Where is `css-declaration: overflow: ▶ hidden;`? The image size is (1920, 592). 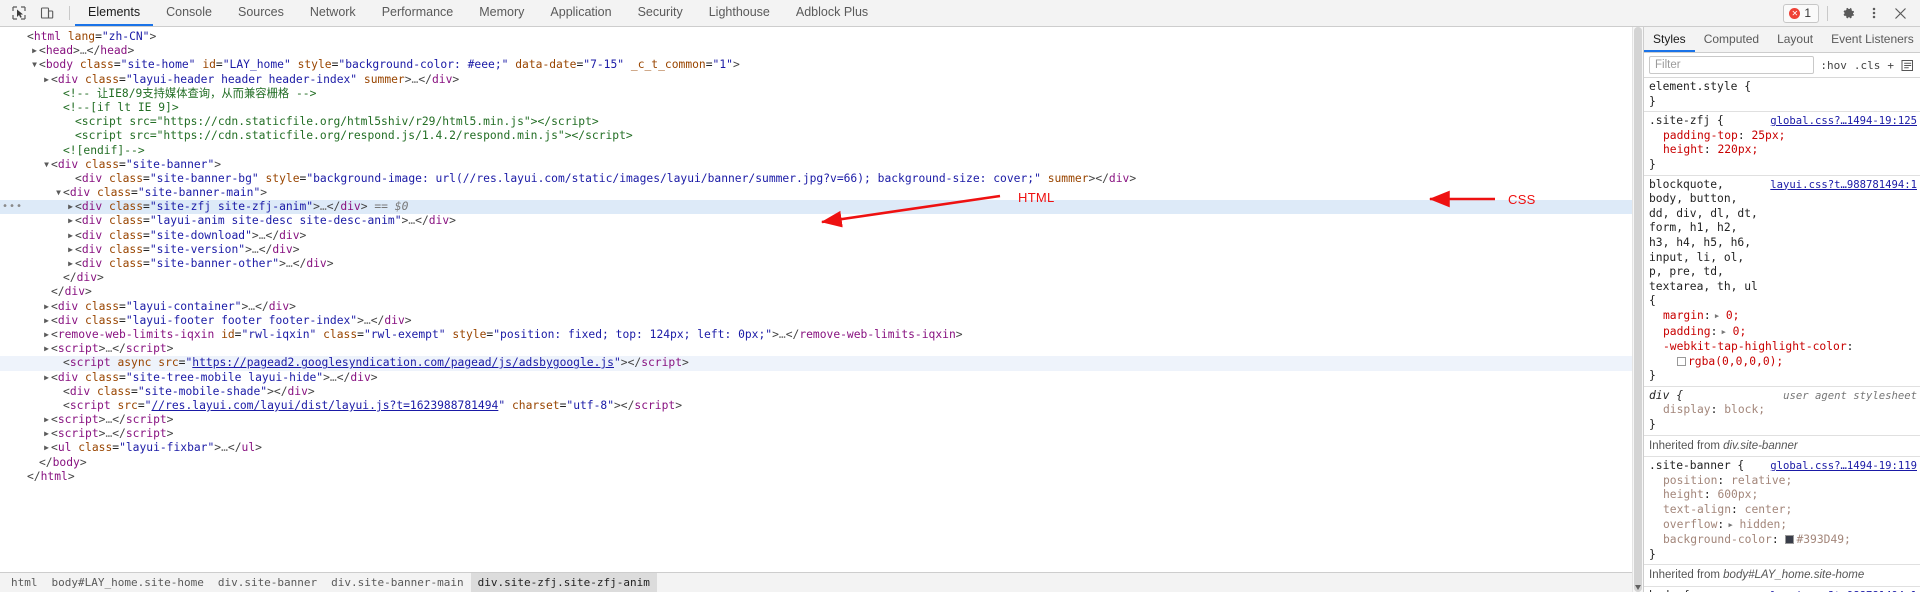
css-declaration: overflow: ▶ hidden; is located at coordinates (1784, 526).